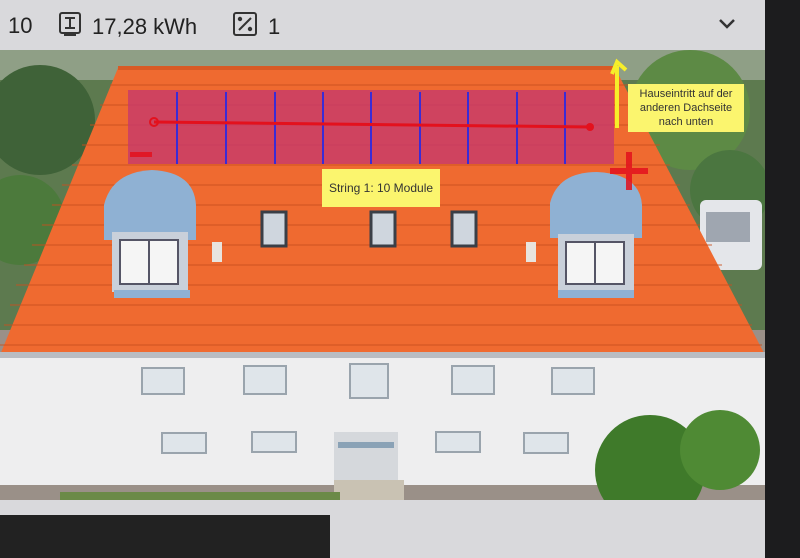 The image size is (800, 558). I want to click on energy-value: 17,28 kWh, so click(145, 26).